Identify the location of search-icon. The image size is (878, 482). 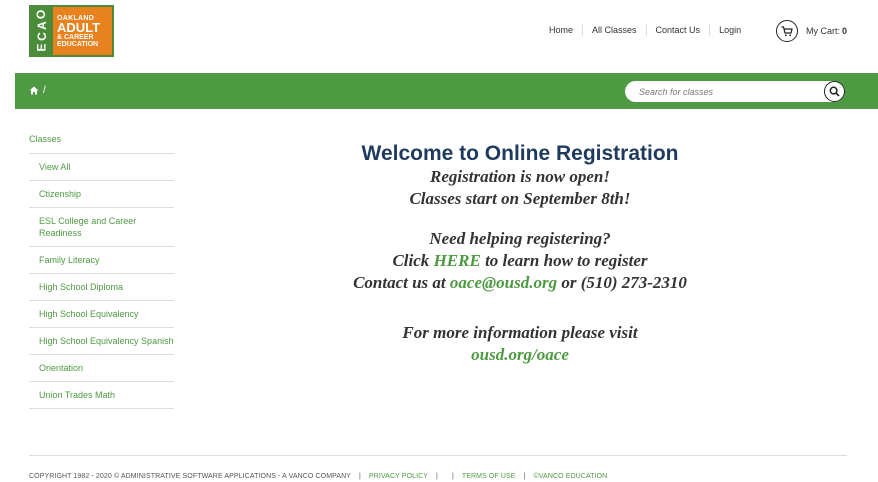
(834, 91).